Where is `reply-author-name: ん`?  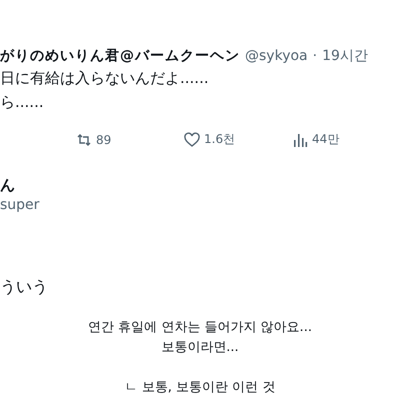
reply-author-name: ん is located at coordinates (200, 185).